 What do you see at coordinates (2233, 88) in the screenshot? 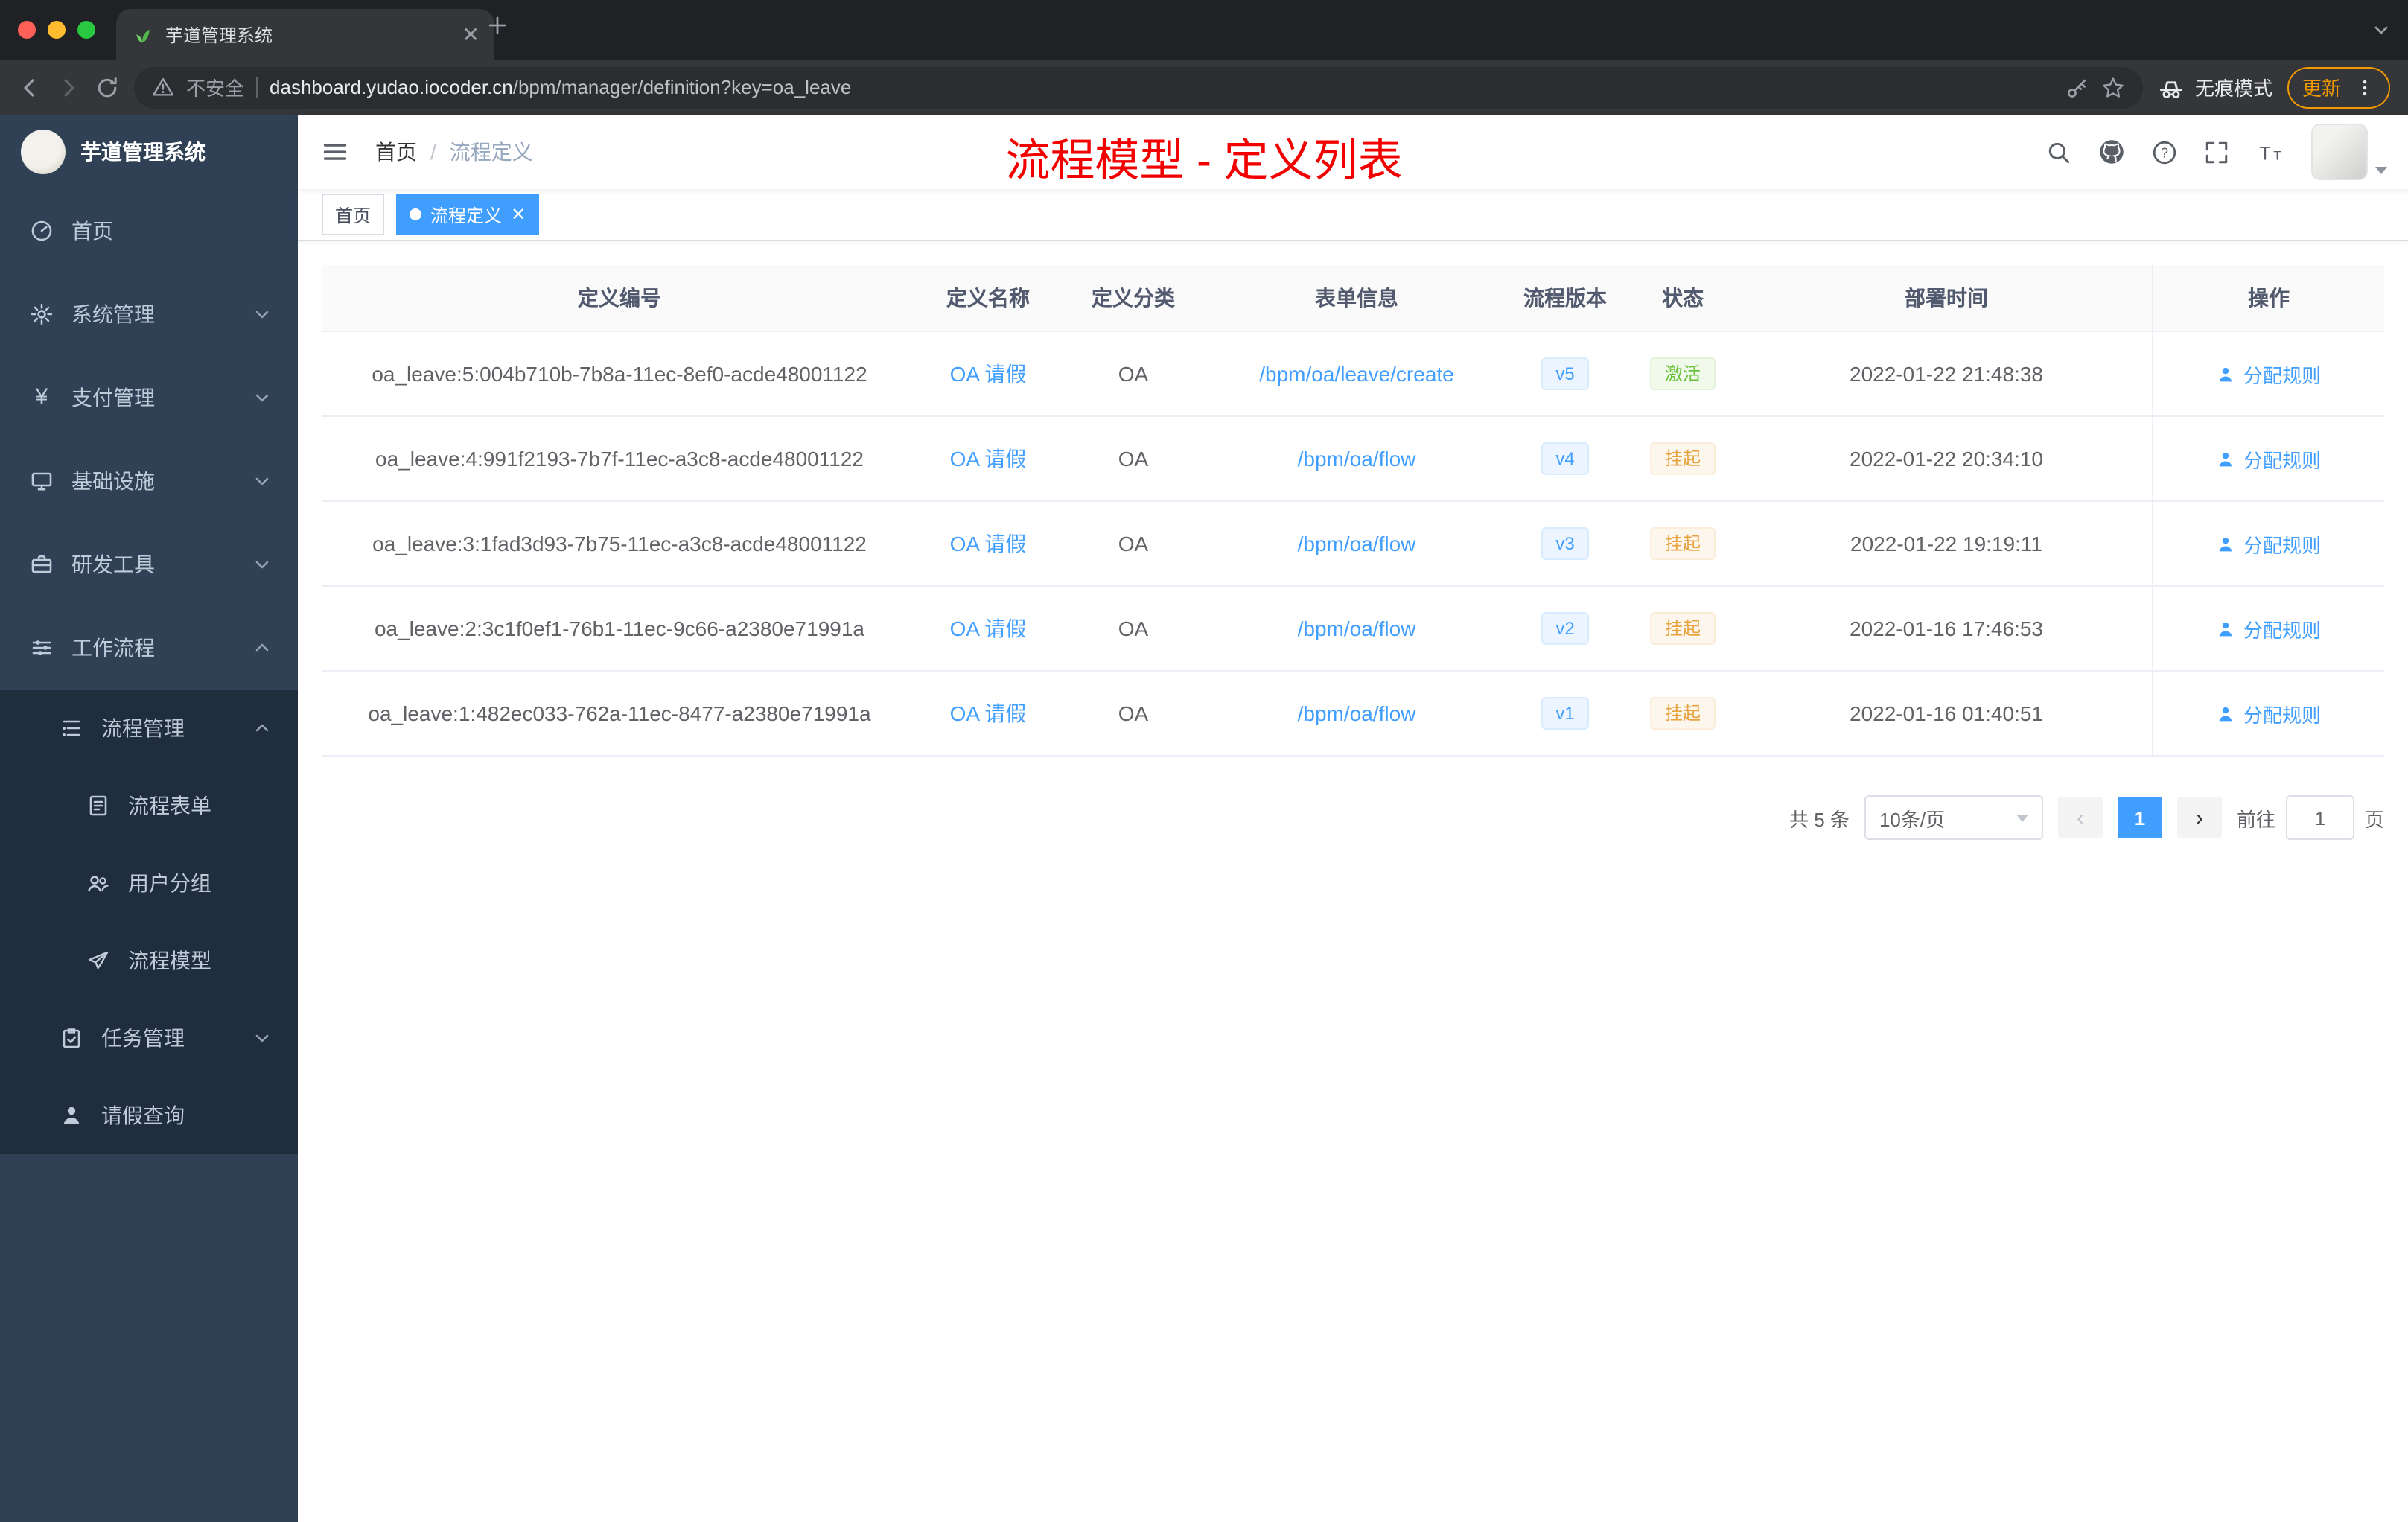
I see `incognito-label: 无痕模式` at bounding box center [2233, 88].